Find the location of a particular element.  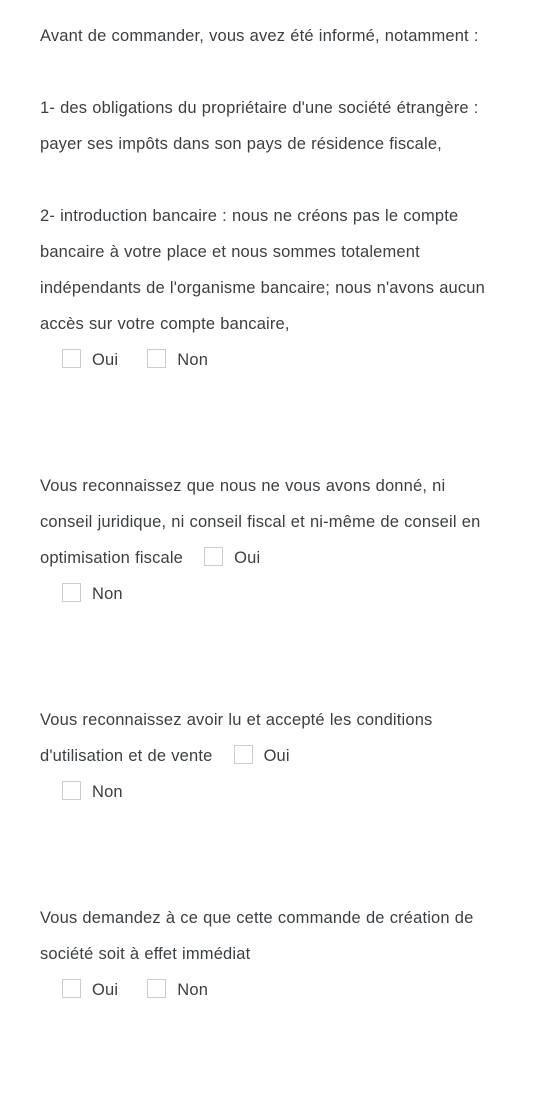

option-yes-effet-immediat: Oui is located at coordinates (93, 989).